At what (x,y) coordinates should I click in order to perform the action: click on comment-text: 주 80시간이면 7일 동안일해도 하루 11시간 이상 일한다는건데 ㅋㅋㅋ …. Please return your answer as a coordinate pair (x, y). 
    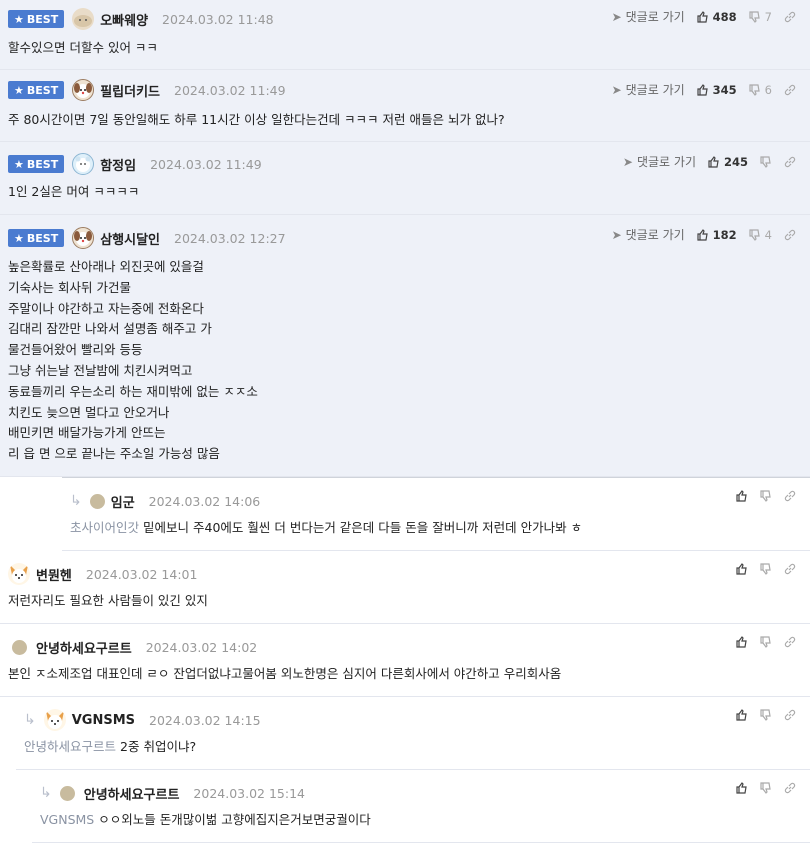
    Looking at the image, I should click on (256, 119).